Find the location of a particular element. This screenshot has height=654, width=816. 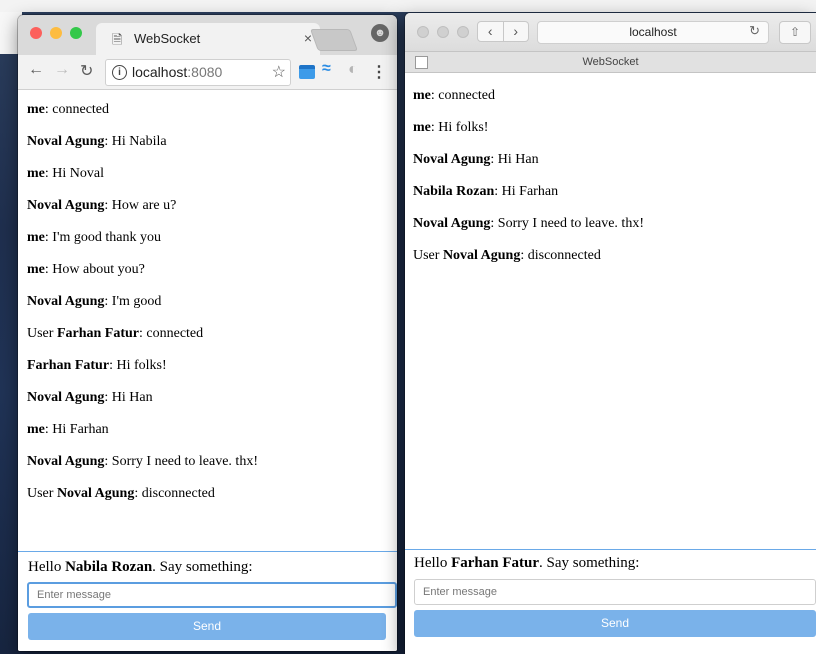

forward-arrow-icon: → is located at coordinates (62, 70).